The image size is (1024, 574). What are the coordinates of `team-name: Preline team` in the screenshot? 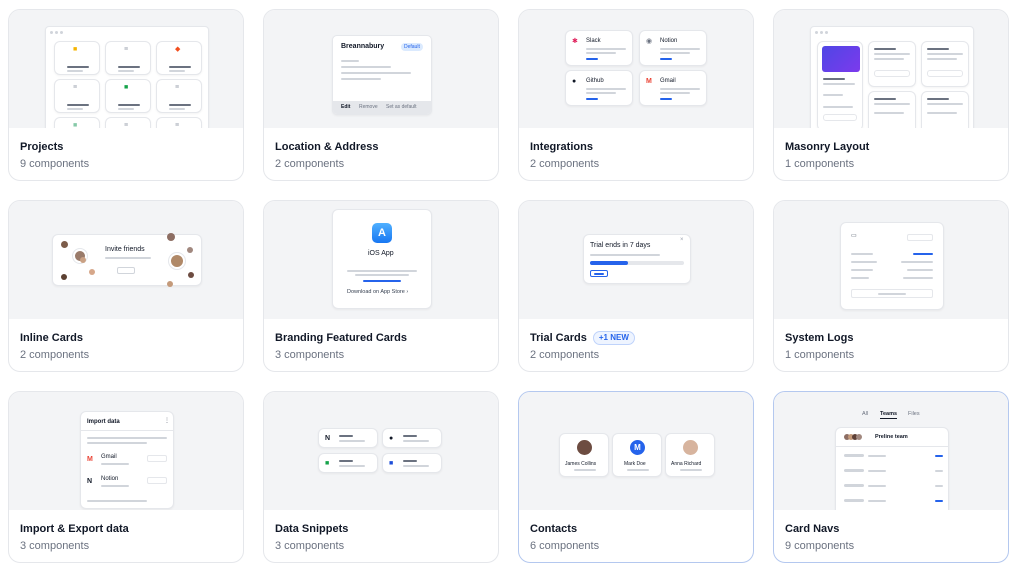 It's located at (891, 437).